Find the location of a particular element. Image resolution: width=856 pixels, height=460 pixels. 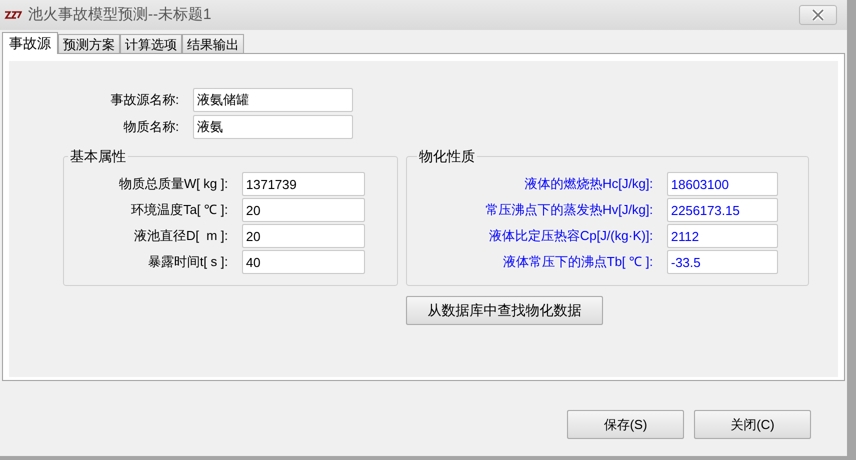

app-logo-icon is located at coordinates (13, 15).